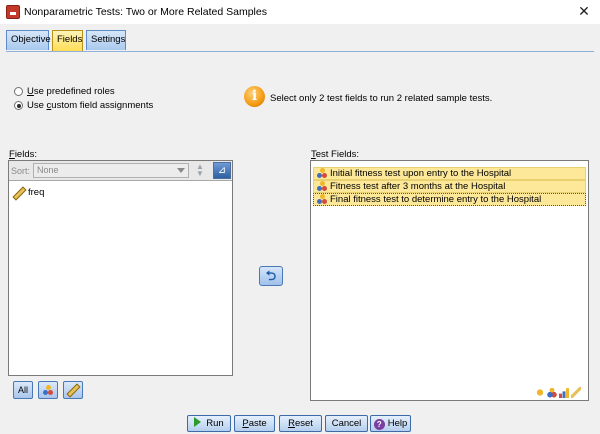 Image resolution: width=600 pixels, height=434 pixels. I want to click on list-item: freq, so click(28, 192).